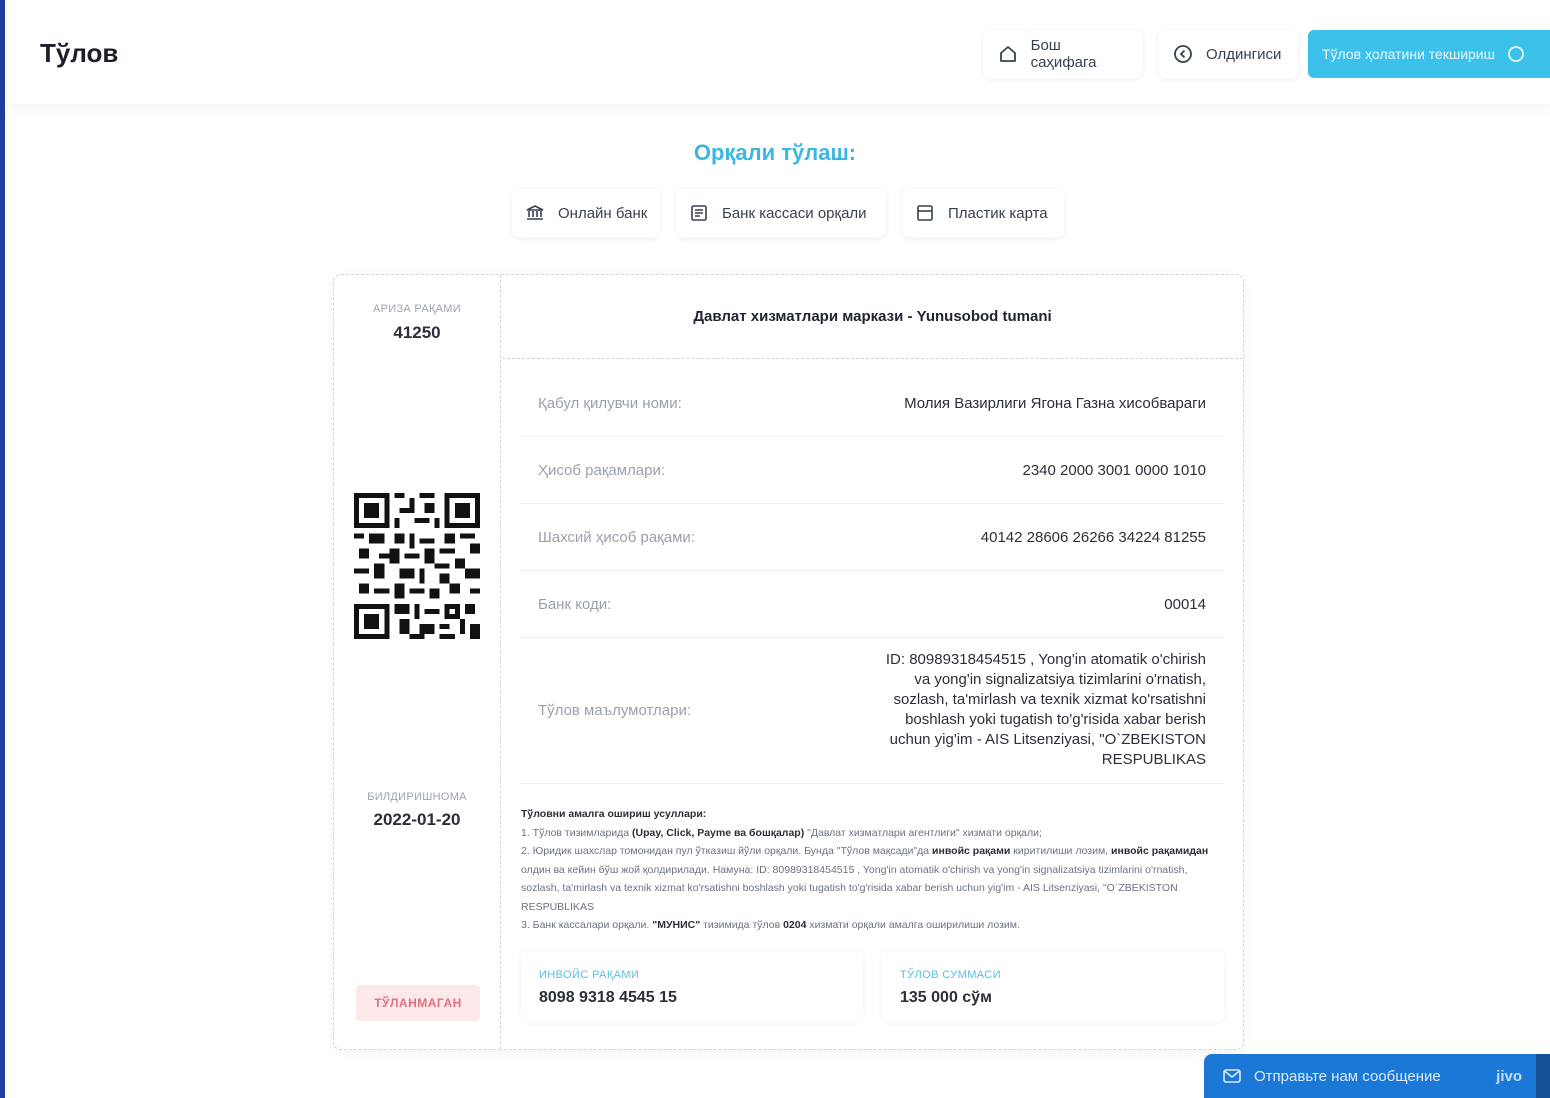 This screenshot has height=1098, width=1550. What do you see at coordinates (1114, 470) in the screenshot?
I see `detail-value: 2340 2000 3001 0000 1010` at bounding box center [1114, 470].